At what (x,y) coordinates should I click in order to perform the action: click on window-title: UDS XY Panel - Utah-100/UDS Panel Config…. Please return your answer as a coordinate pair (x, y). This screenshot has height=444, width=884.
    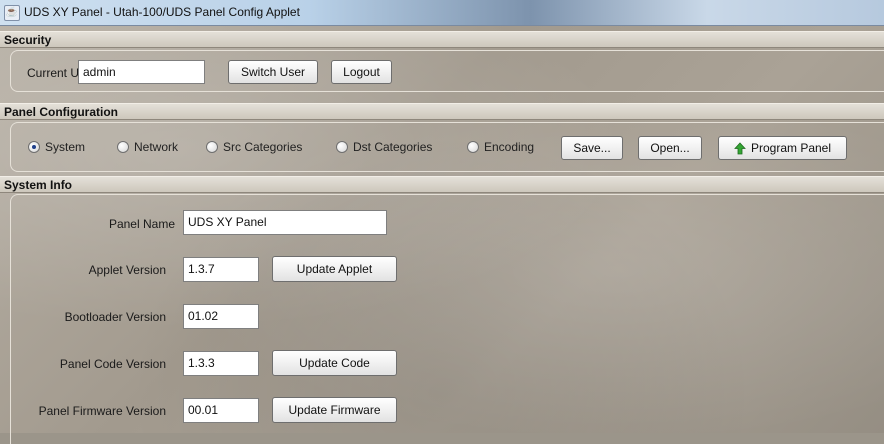
    Looking at the image, I should click on (162, 12).